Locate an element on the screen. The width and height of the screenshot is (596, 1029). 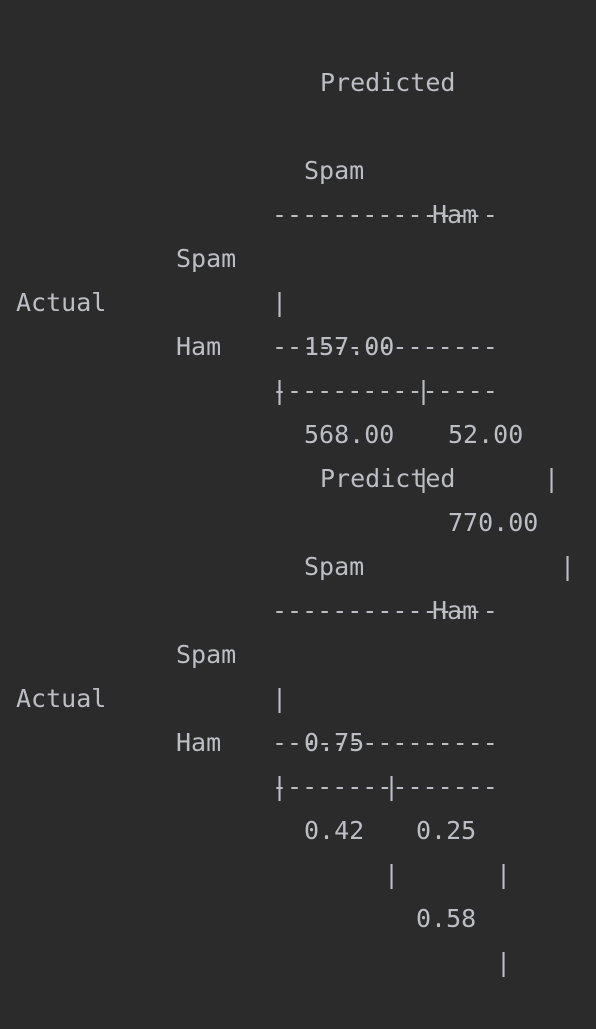
actual-row-2: Actual --------------- is located at coordinates (249, 695).